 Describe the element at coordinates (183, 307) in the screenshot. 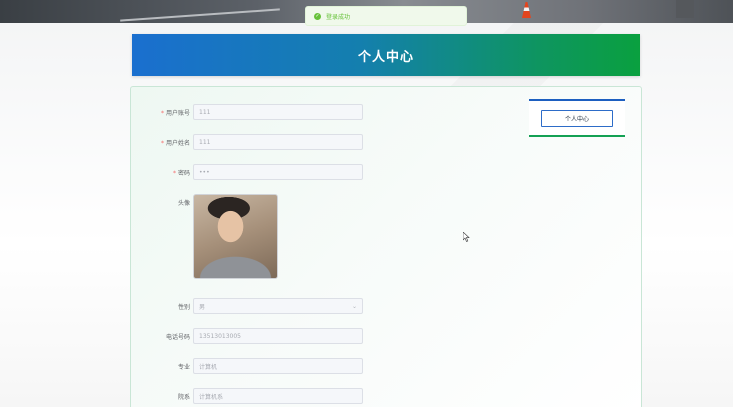

I see `gender-label: 性别` at that location.